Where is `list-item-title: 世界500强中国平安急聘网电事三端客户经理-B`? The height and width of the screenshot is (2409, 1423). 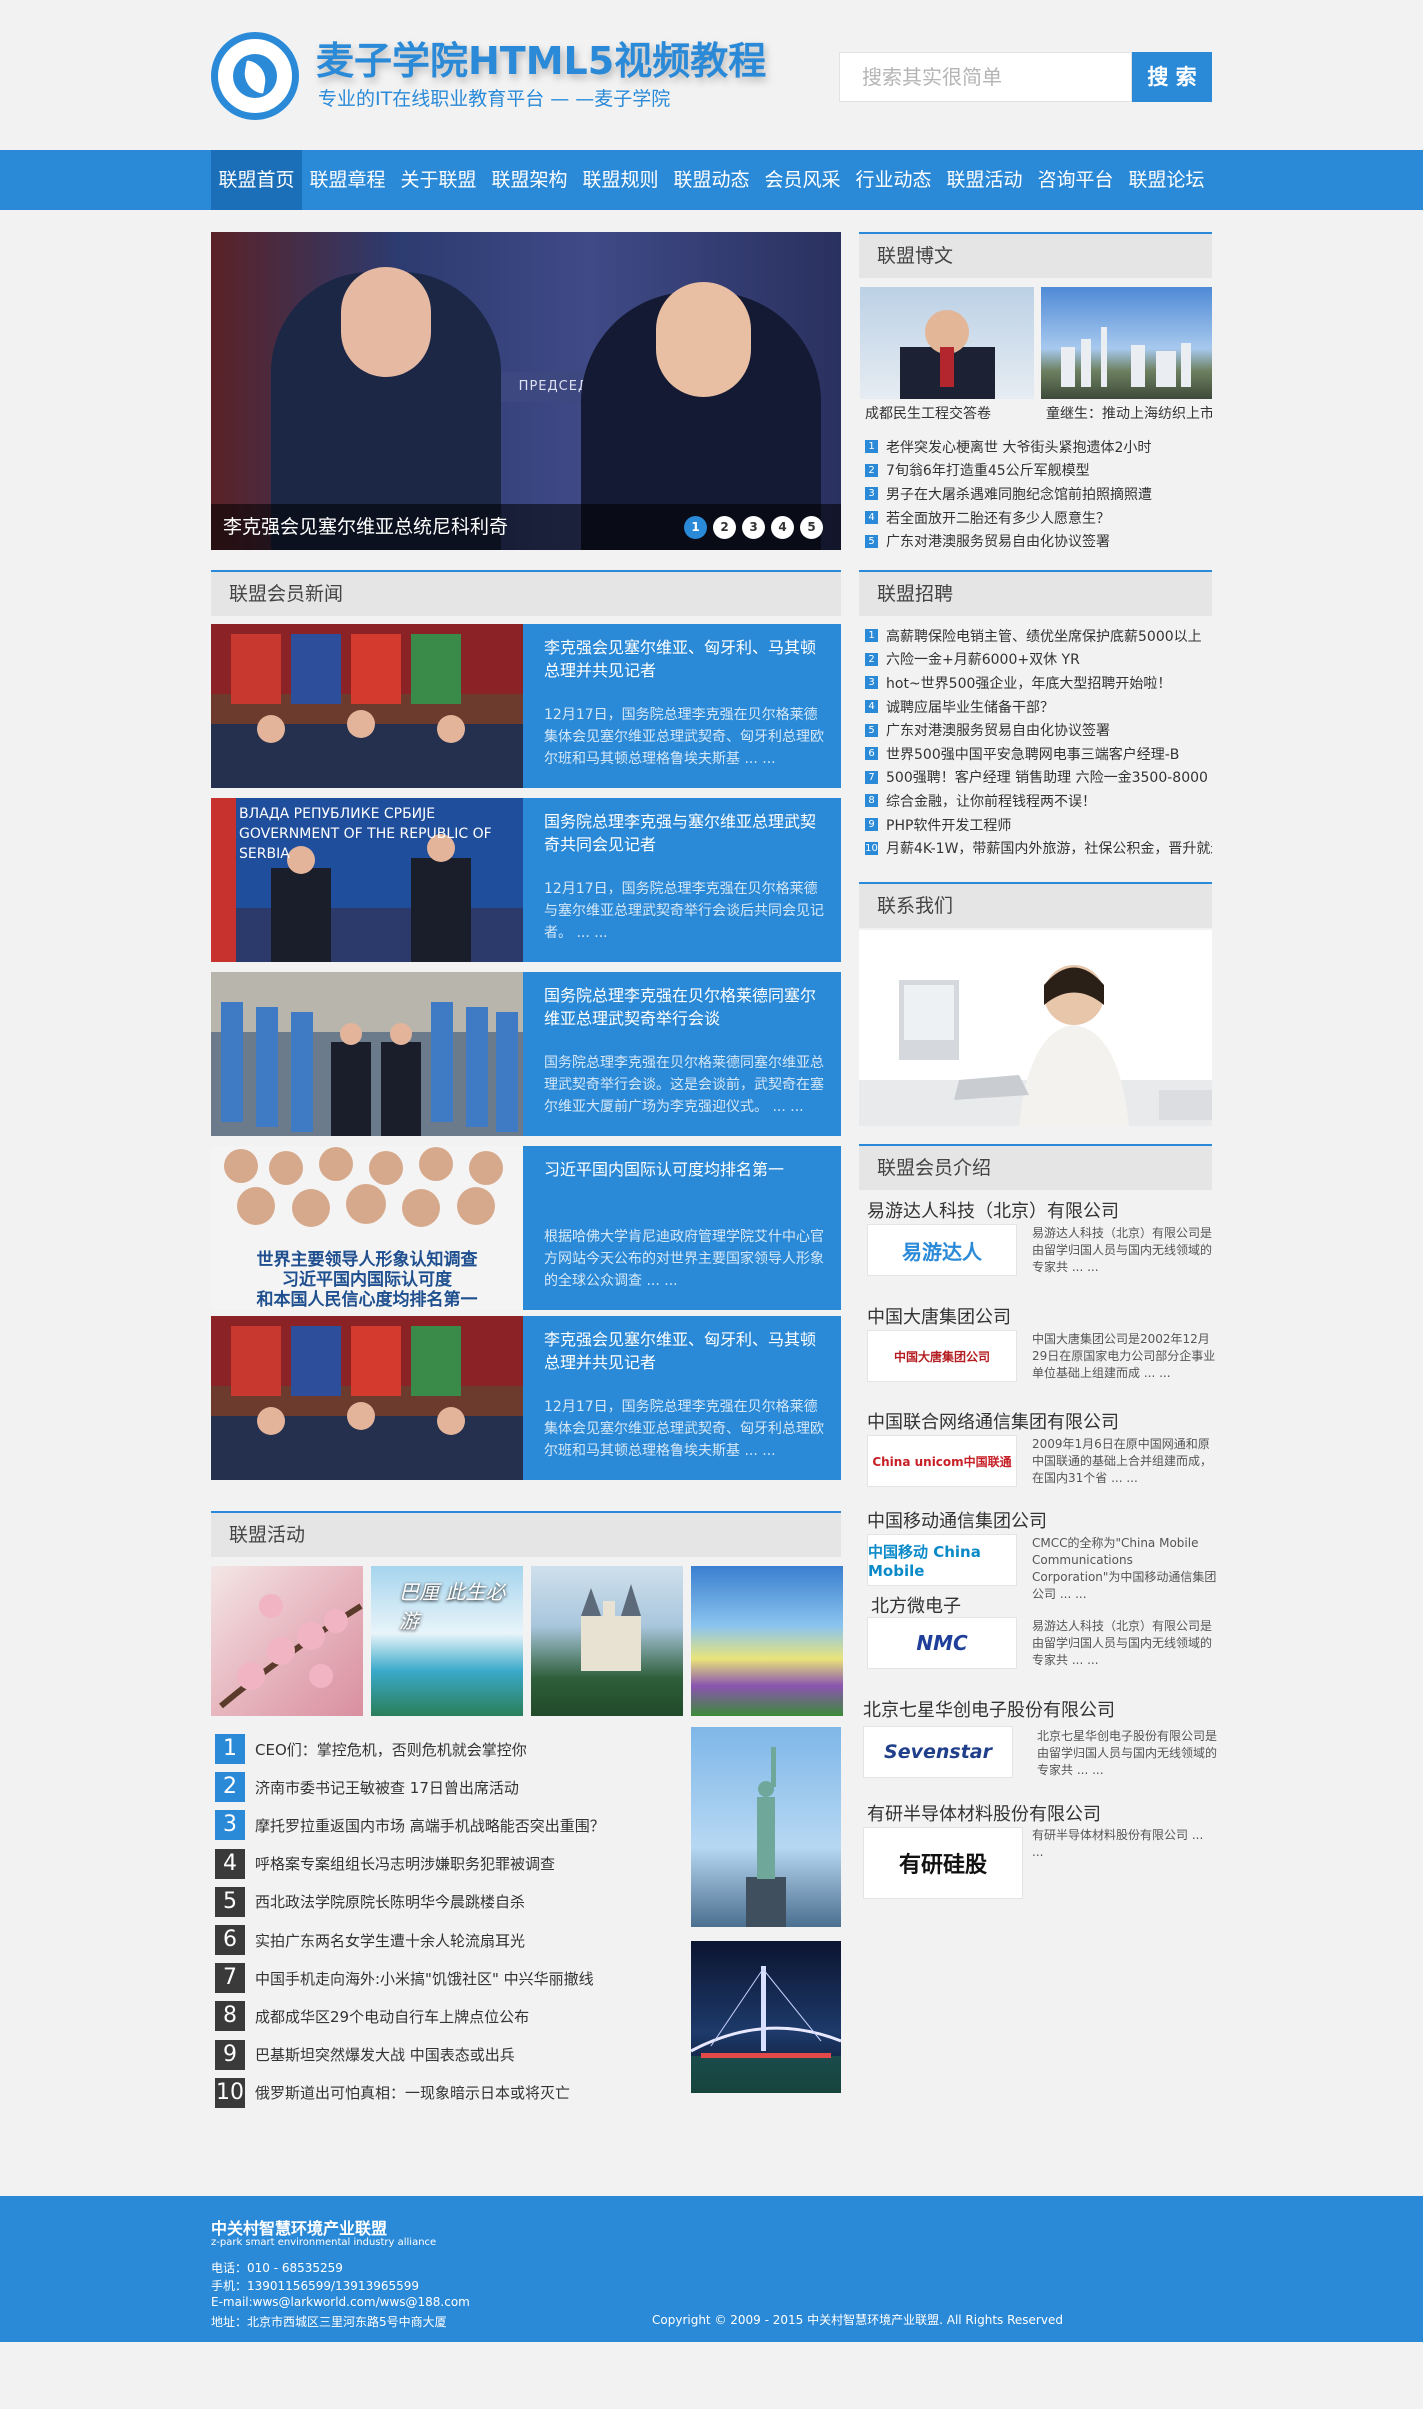
list-item-title: 世界500强中国平安急聘网电事三端客户经理-B is located at coordinates (1032, 754).